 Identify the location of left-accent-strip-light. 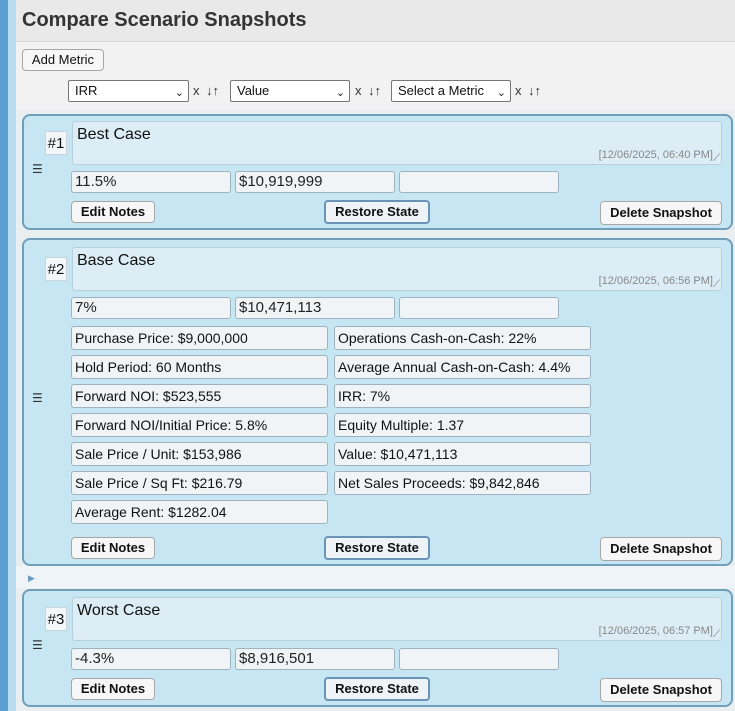
(12, 355).